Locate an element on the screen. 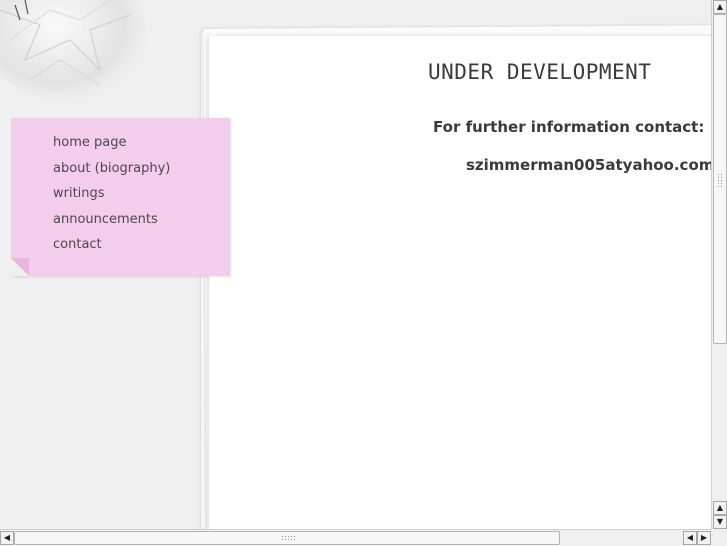 The image size is (727, 546). nav-item-about: about (biography) is located at coordinates (111, 172).